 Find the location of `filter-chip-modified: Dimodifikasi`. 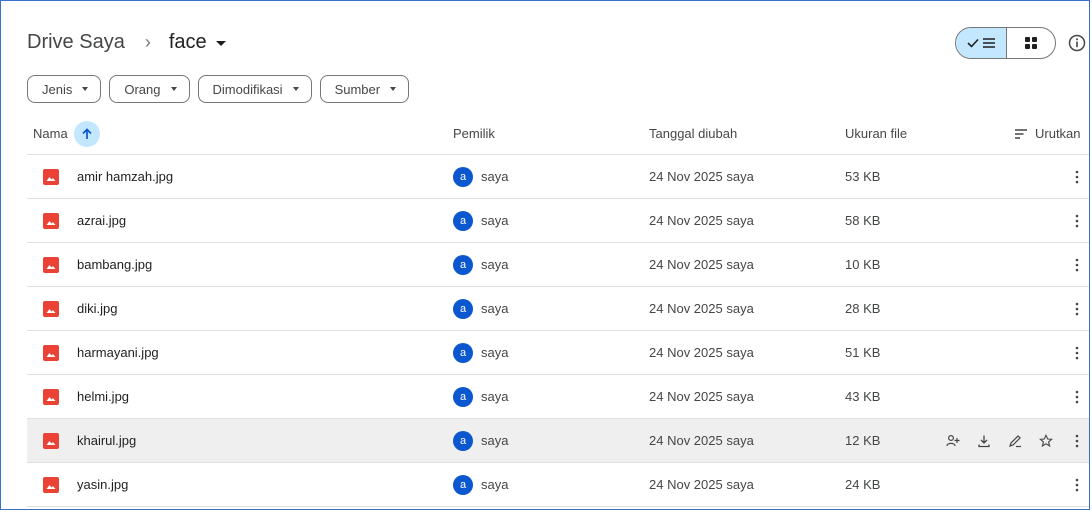

filter-chip-modified: Dimodifikasi is located at coordinates (254, 89).